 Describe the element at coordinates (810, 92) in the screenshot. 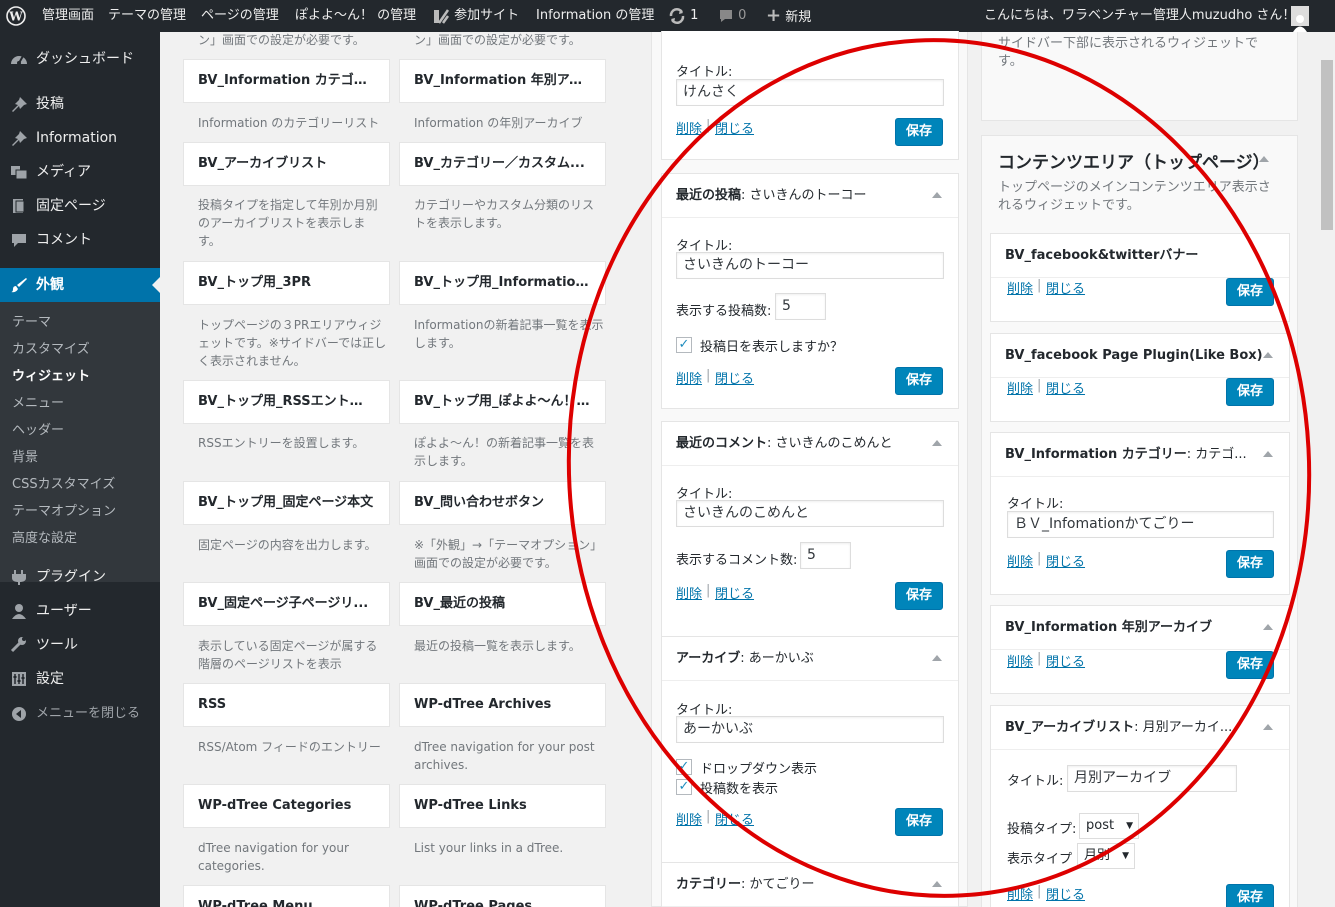

I see `title-input: けんさく` at that location.